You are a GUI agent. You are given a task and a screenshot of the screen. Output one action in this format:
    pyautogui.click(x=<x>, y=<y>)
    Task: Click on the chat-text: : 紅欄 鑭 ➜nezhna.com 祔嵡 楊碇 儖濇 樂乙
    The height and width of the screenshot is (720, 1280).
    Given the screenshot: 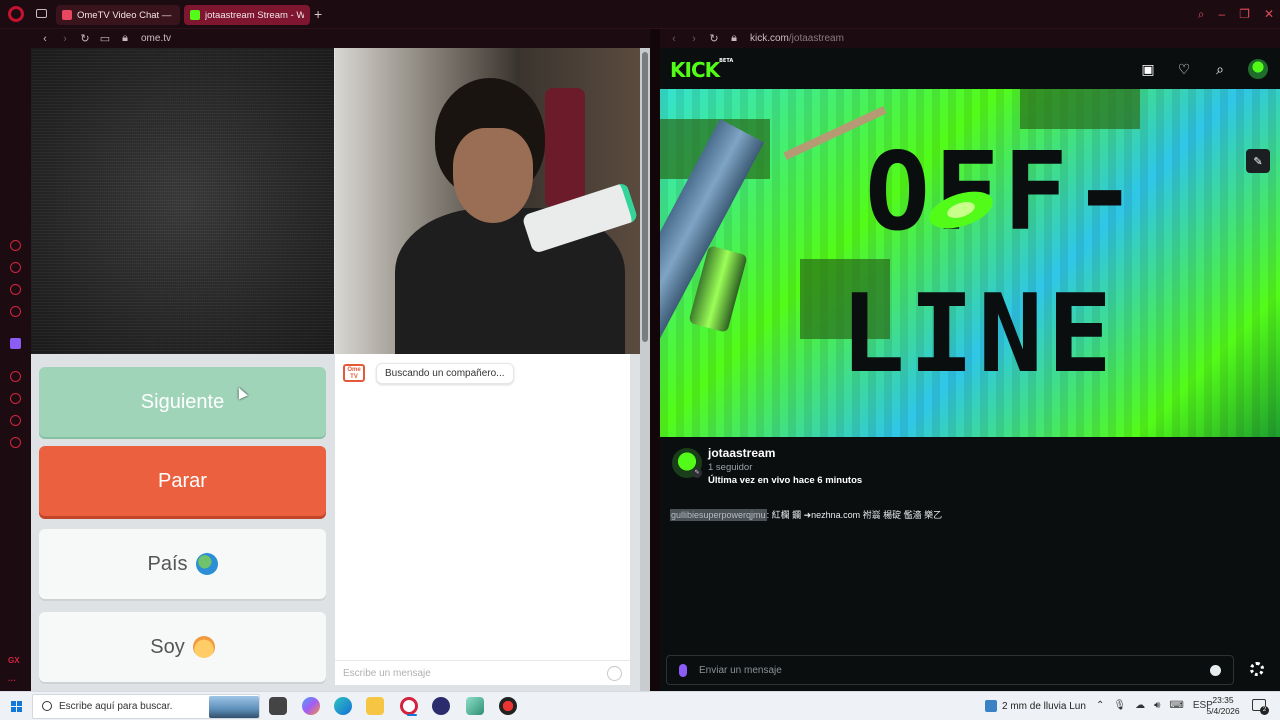 What is the action you would take?
    pyautogui.click(x=854, y=515)
    